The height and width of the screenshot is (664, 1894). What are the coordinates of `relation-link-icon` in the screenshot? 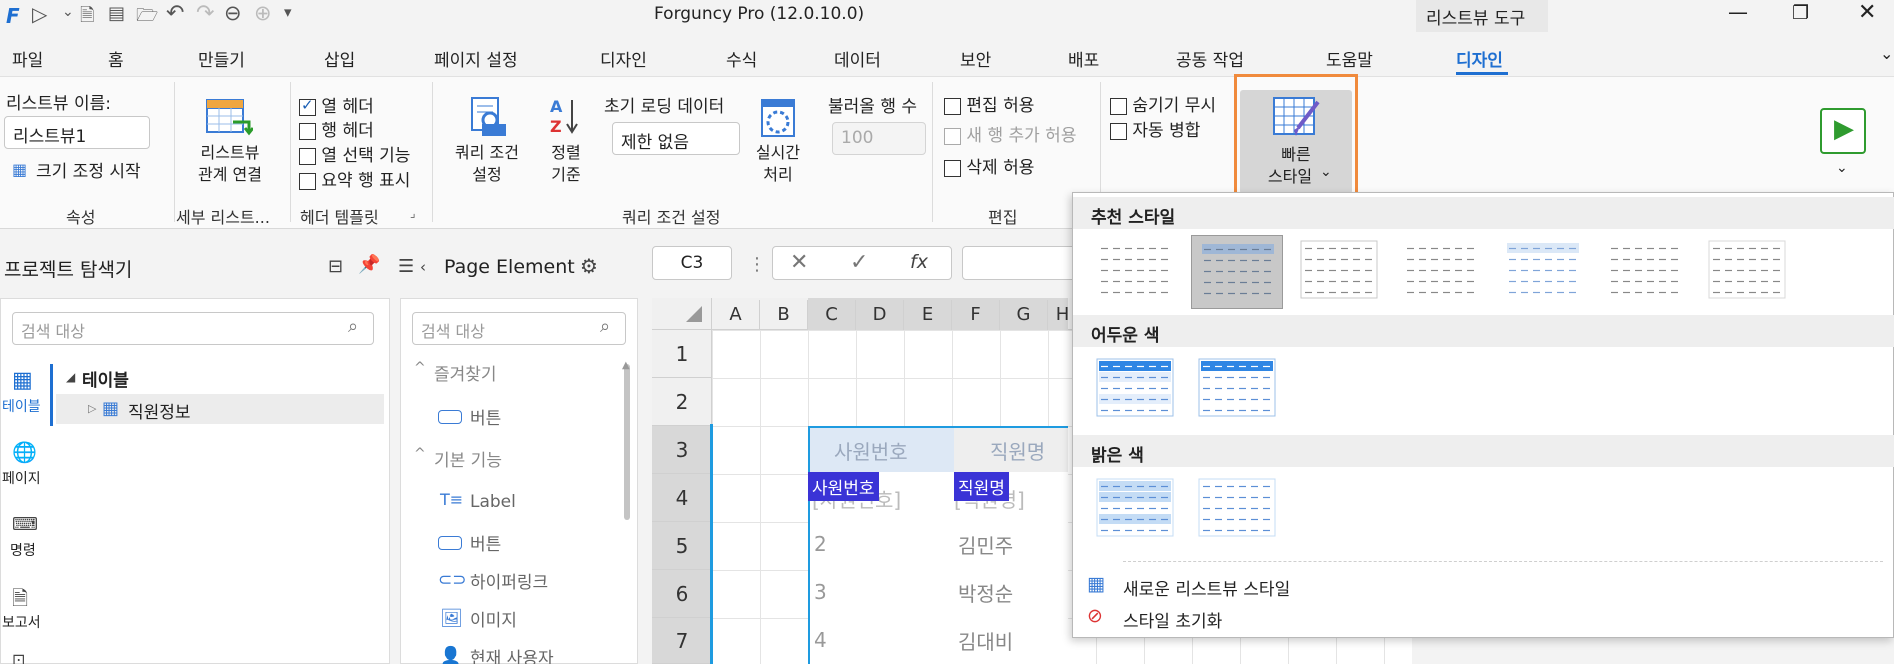 It's located at (230, 117).